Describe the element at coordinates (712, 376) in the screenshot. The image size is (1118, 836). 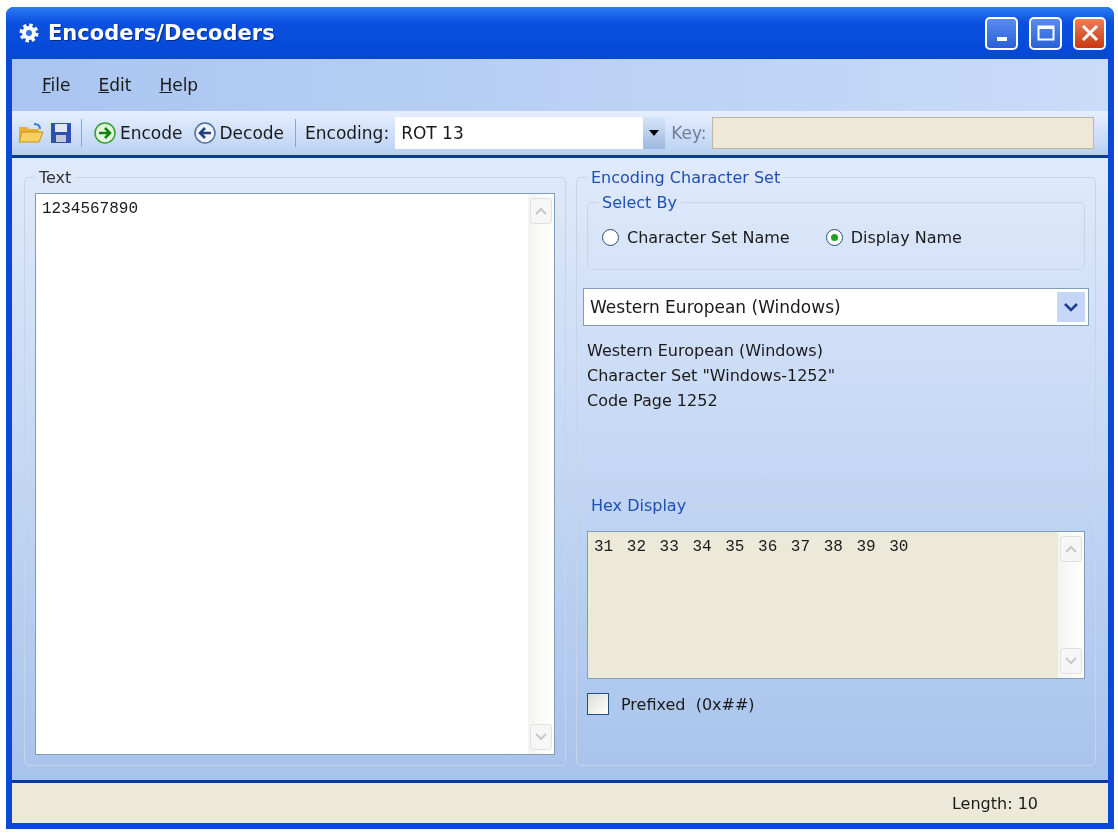
I see `charset-info-text: Character Set "Windows-1252"` at that location.